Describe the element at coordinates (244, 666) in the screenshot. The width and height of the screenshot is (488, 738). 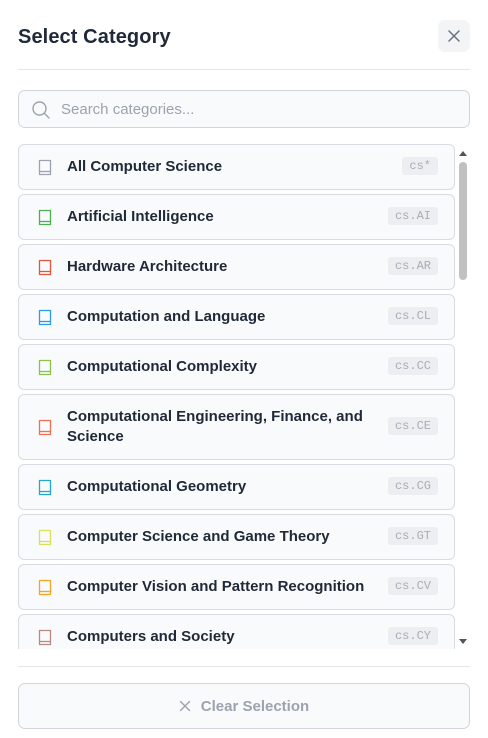
I see `footer-divider` at that location.